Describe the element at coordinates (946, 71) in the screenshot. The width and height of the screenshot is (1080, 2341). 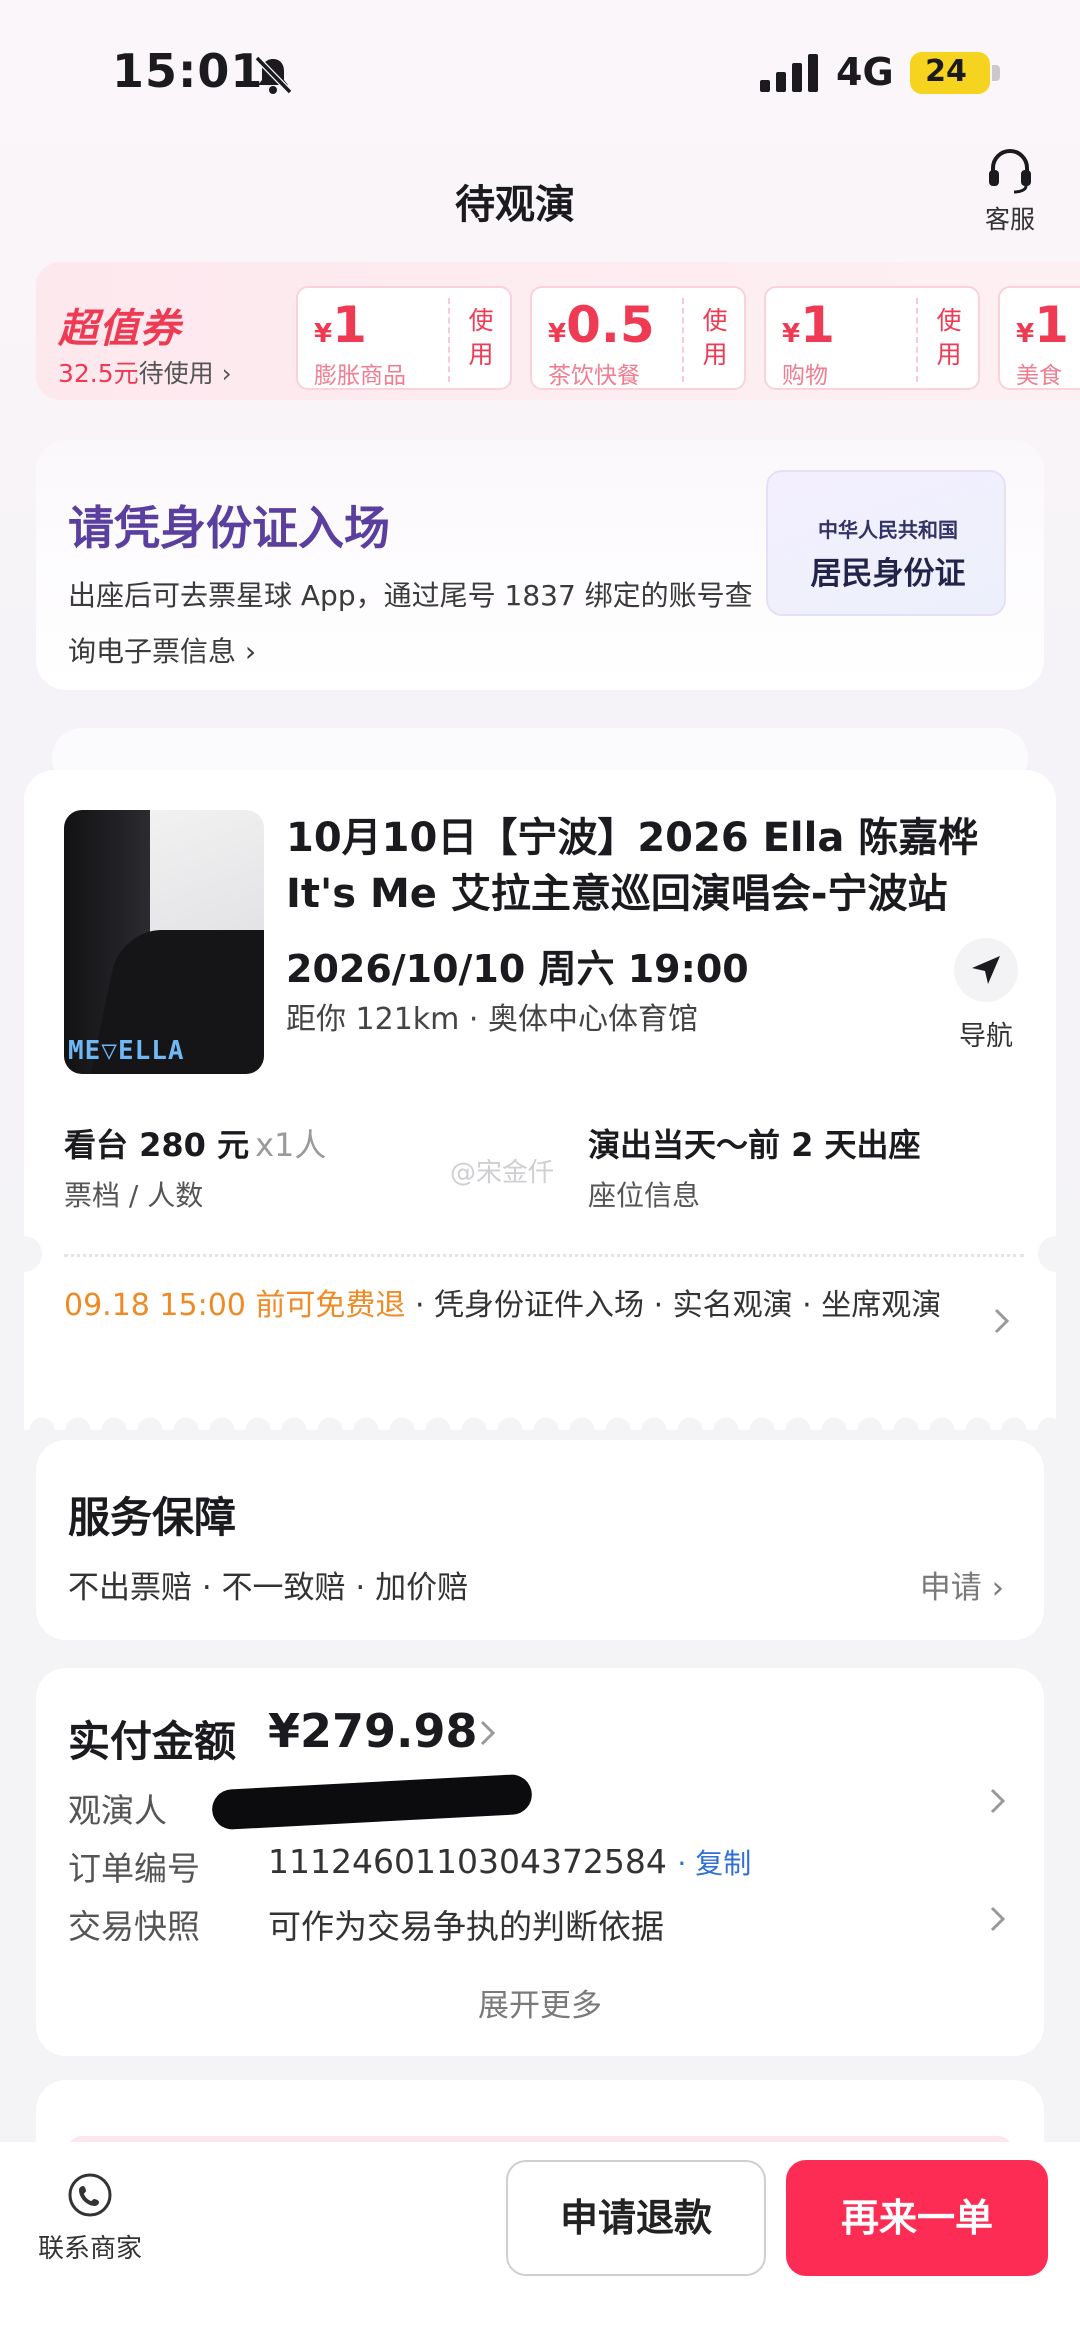
I see `battery-level: 24` at that location.